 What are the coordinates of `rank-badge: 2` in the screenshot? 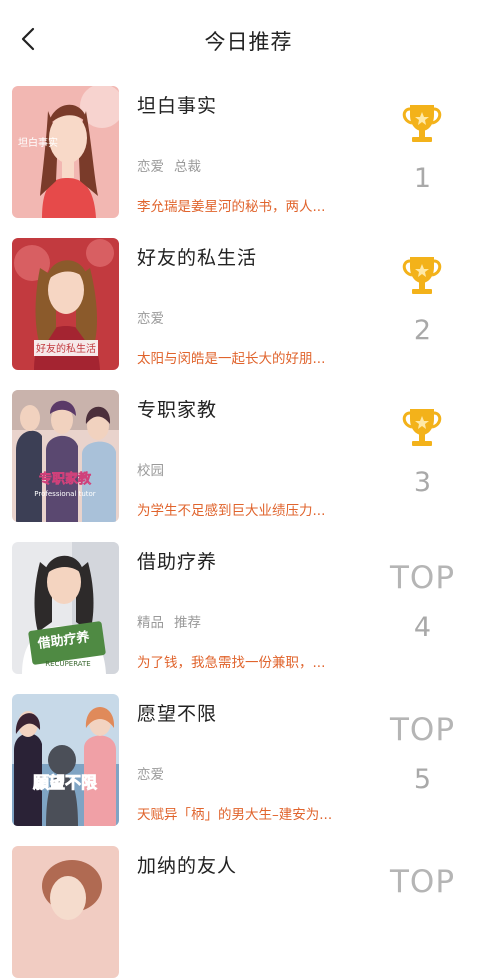 It's located at (422, 300).